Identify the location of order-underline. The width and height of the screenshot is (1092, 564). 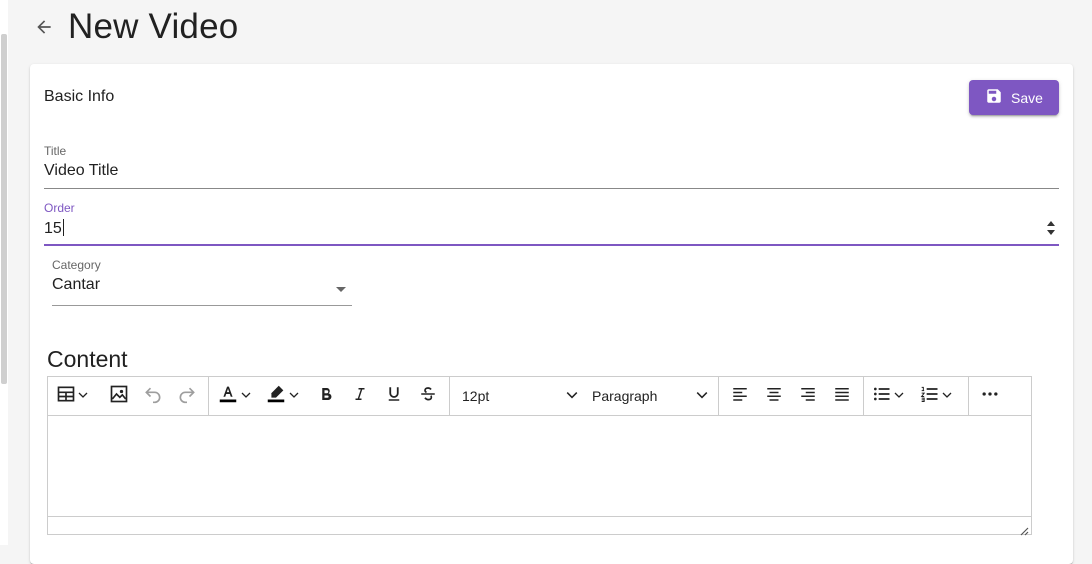
(551, 245).